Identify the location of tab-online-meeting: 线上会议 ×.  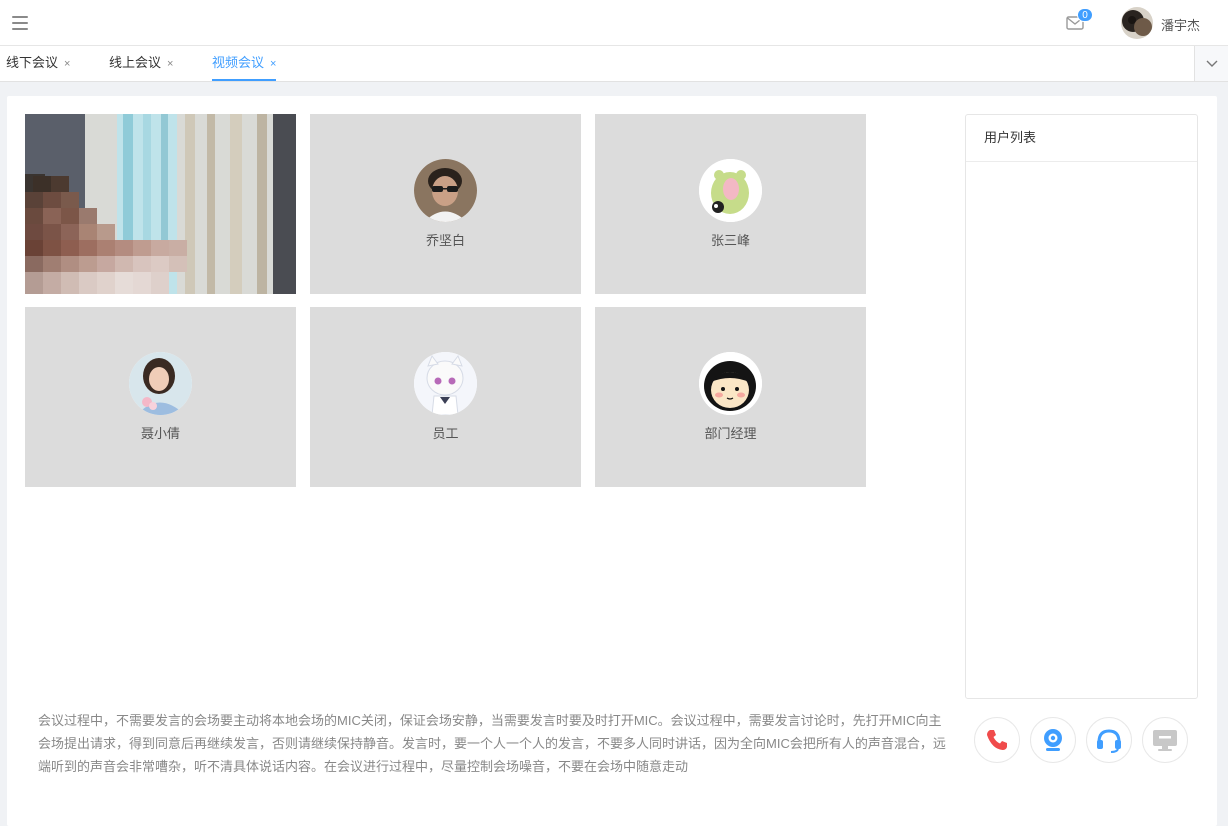
(141, 63).